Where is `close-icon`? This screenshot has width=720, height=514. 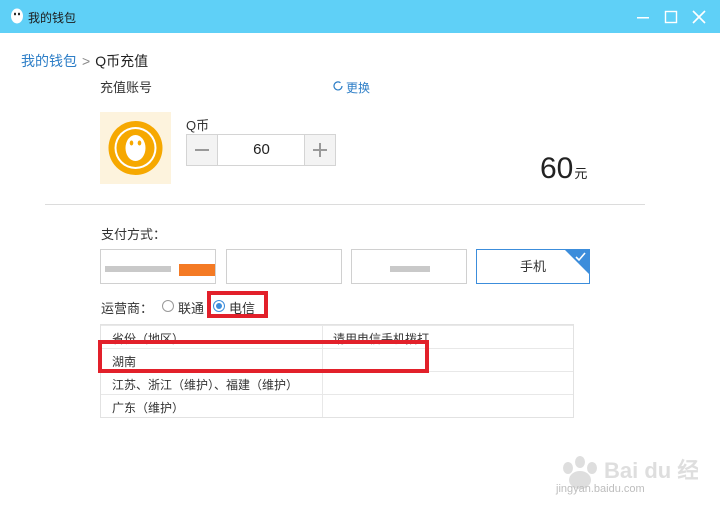
close-icon is located at coordinates (699, 17).